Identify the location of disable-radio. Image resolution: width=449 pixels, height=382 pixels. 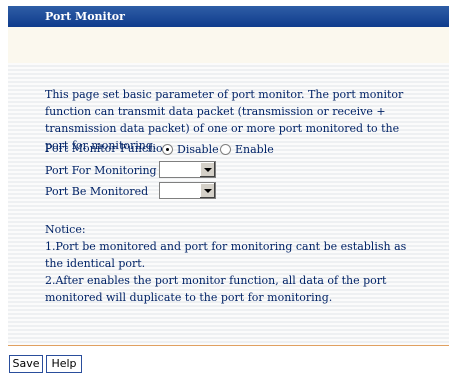
(167, 149).